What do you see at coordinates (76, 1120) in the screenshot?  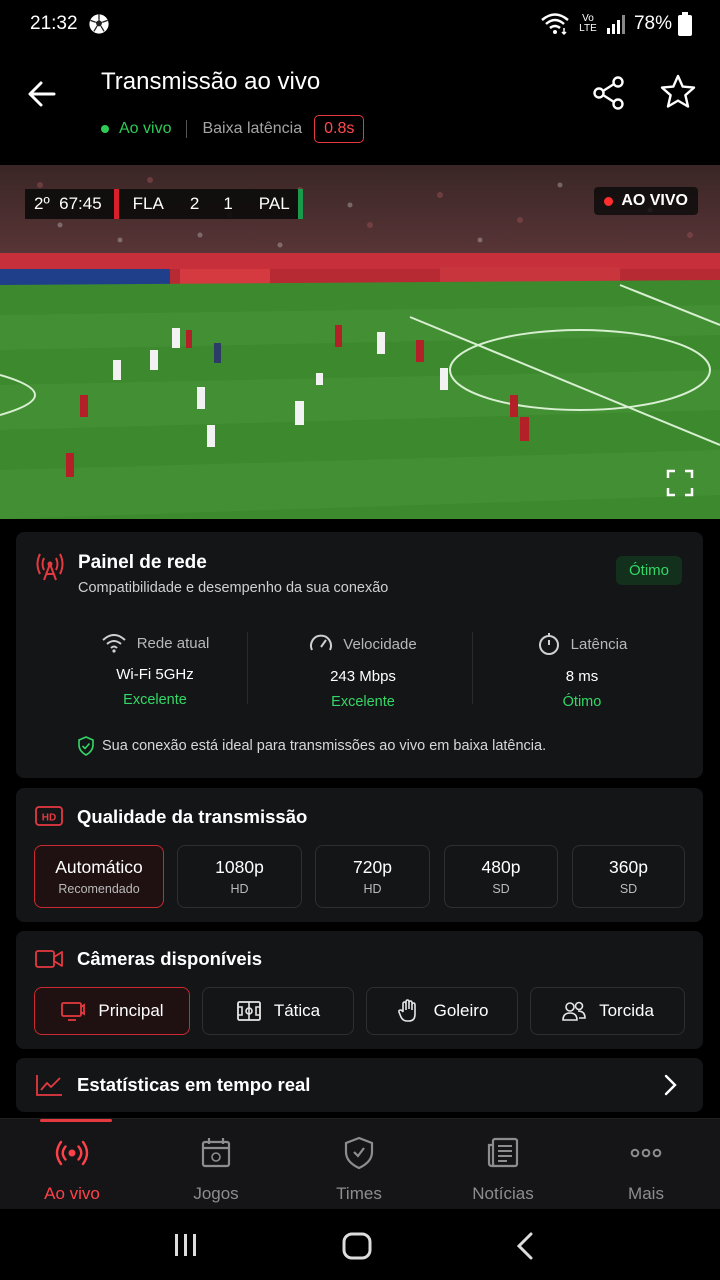 I see `active-tab-indicator` at bounding box center [76, 1120].